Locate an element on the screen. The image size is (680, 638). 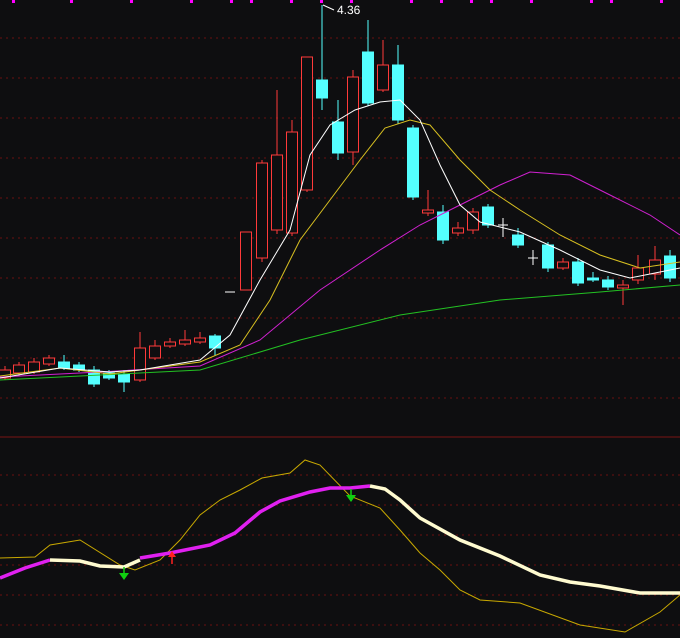
leader-line is located at coordinates (328, 7).